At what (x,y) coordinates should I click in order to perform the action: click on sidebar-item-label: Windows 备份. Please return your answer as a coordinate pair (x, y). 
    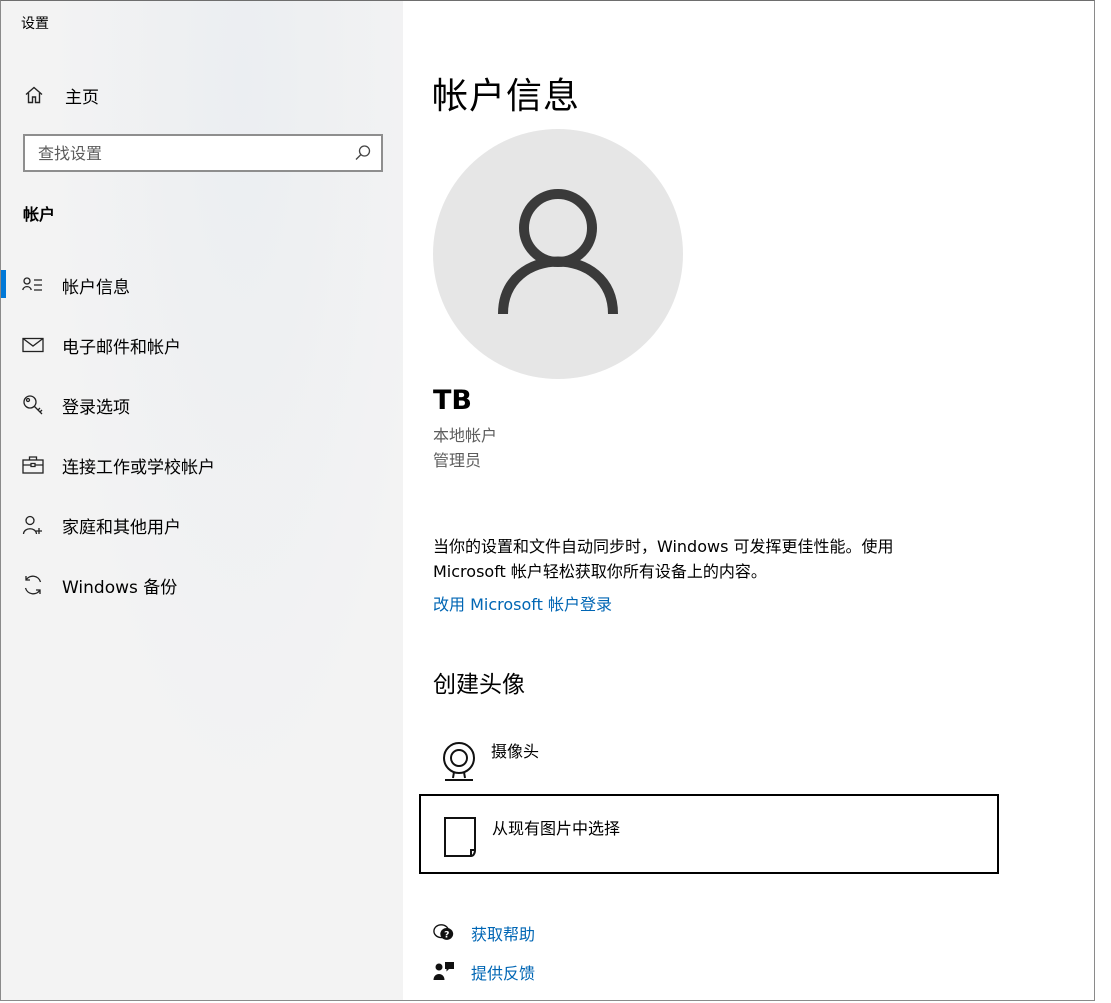
    Looking at the image, I should click on (120, 587).